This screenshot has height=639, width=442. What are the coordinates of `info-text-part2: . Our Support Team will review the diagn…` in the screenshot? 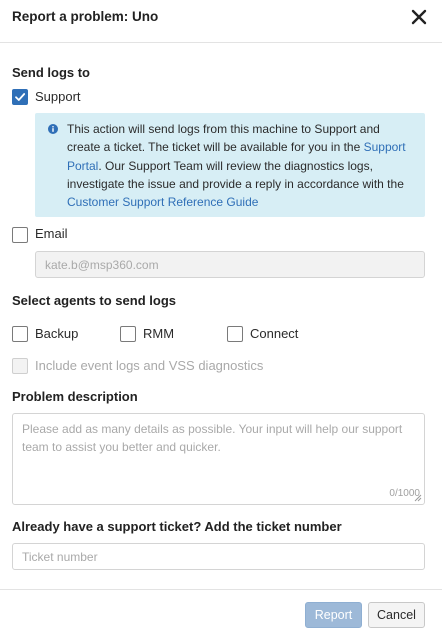 It's located at (235, 174).